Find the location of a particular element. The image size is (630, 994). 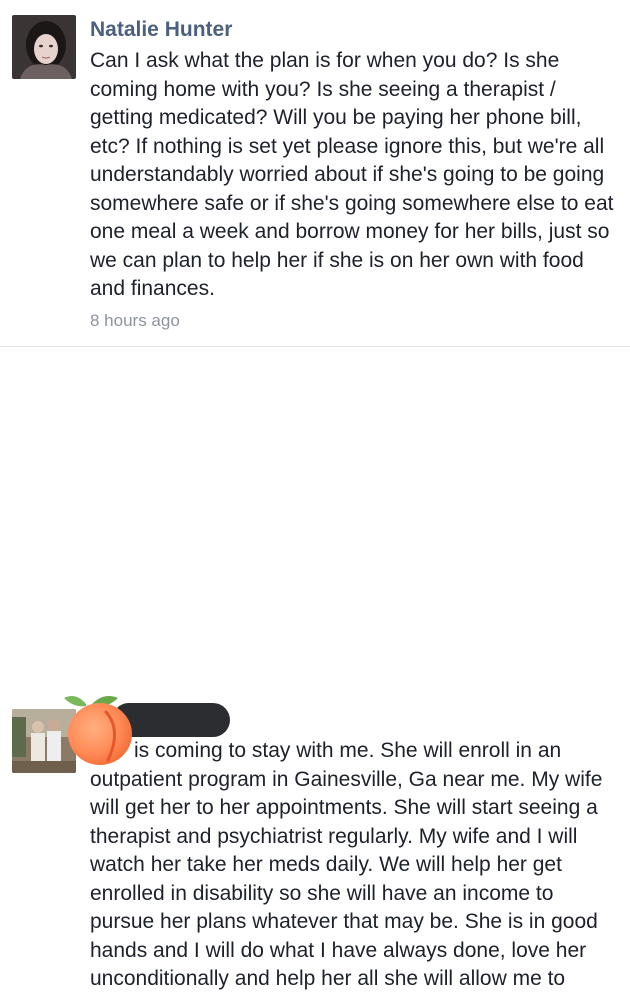

comment-timestamp: 8 hours ago is located at coordinates (135, 321).